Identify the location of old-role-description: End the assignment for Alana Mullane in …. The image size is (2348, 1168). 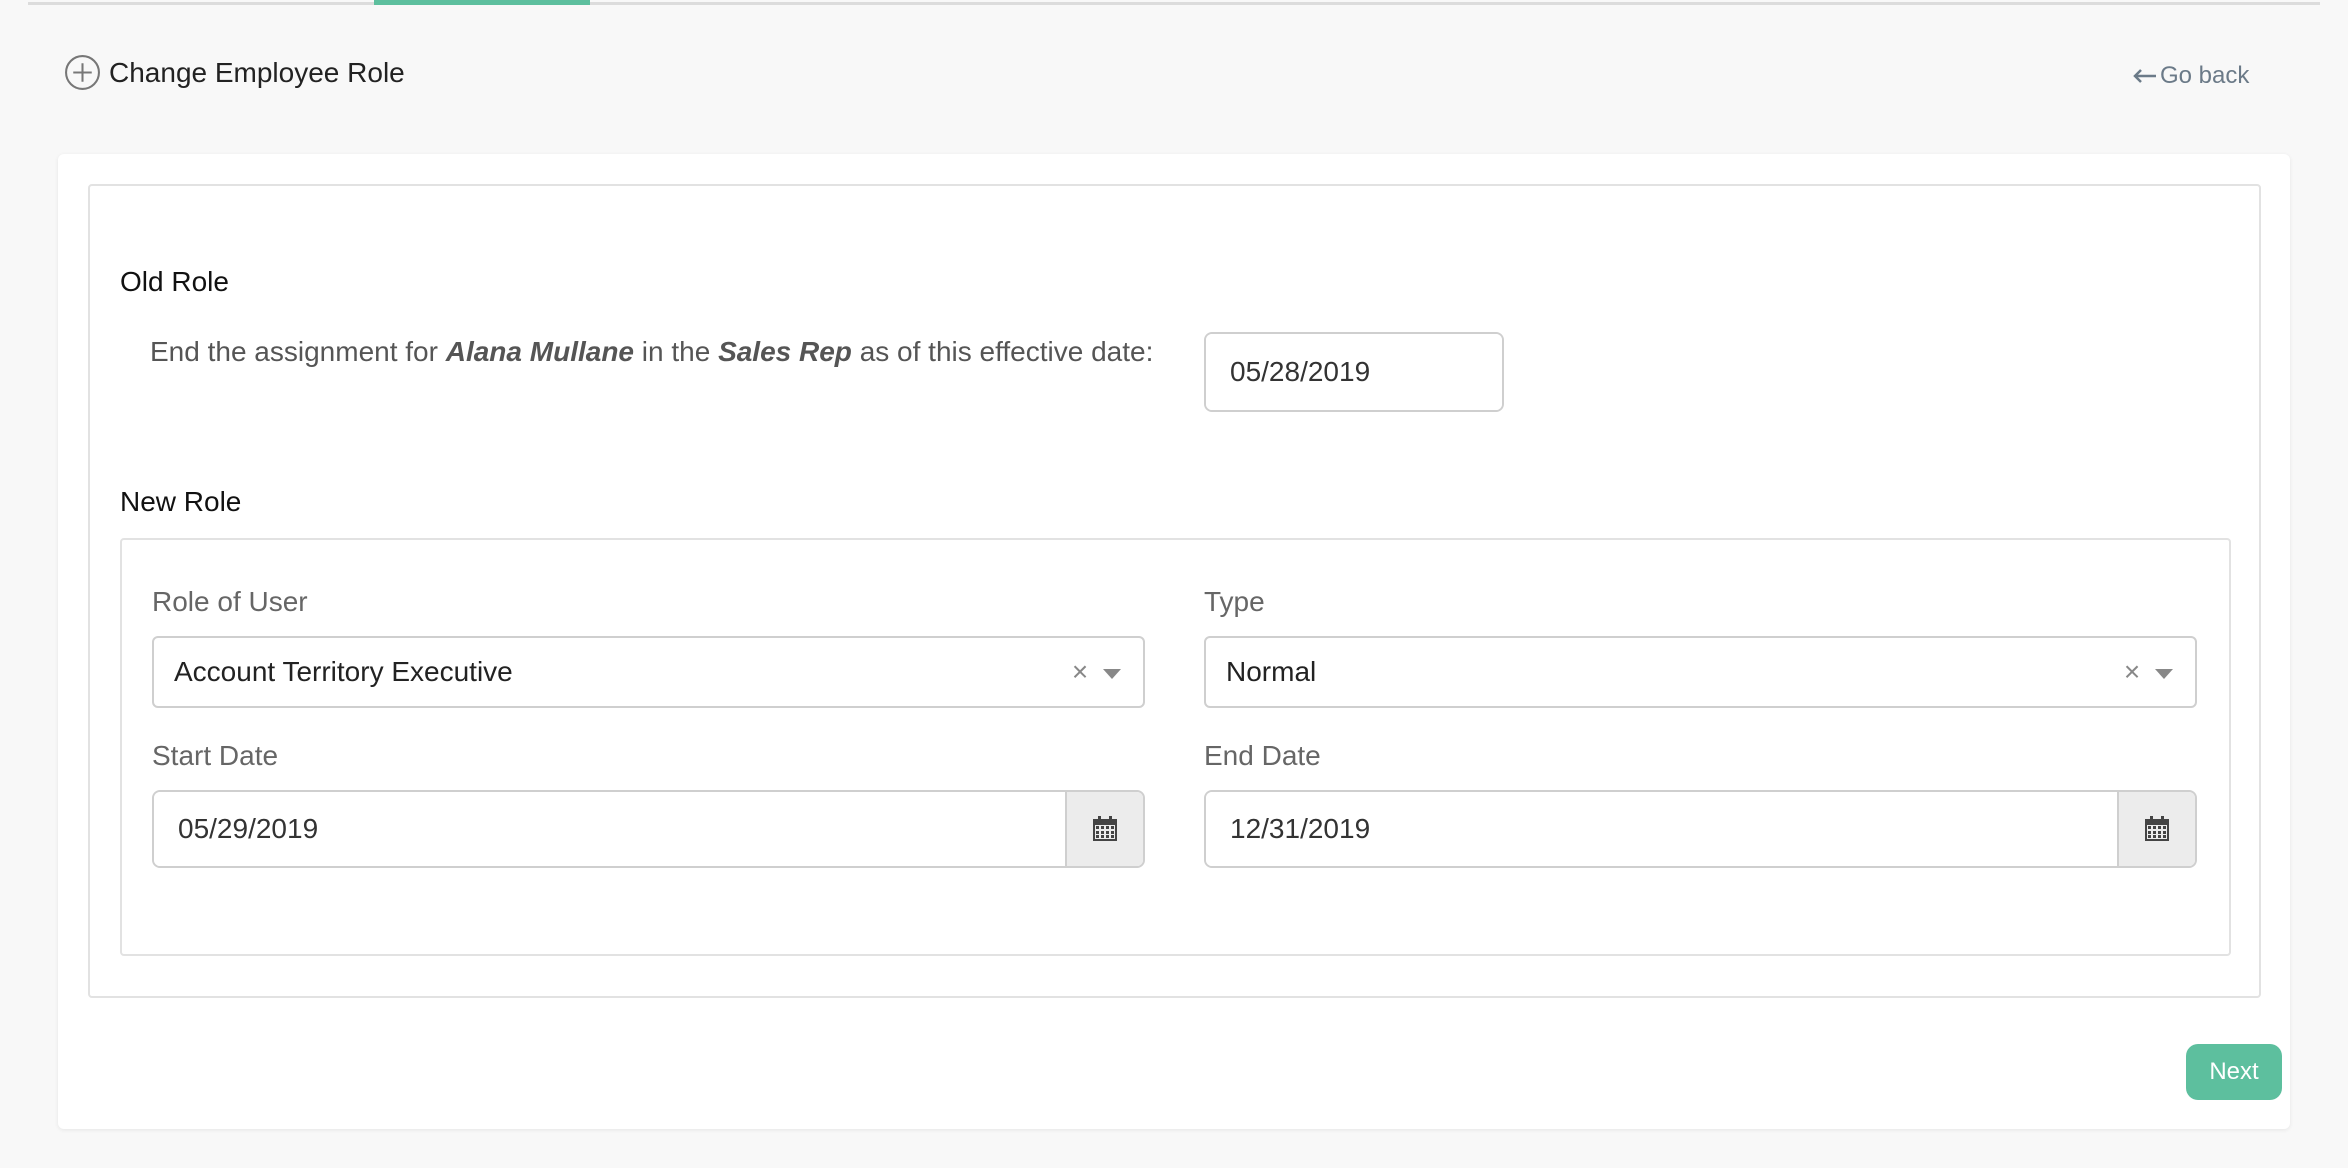
(651, 352).